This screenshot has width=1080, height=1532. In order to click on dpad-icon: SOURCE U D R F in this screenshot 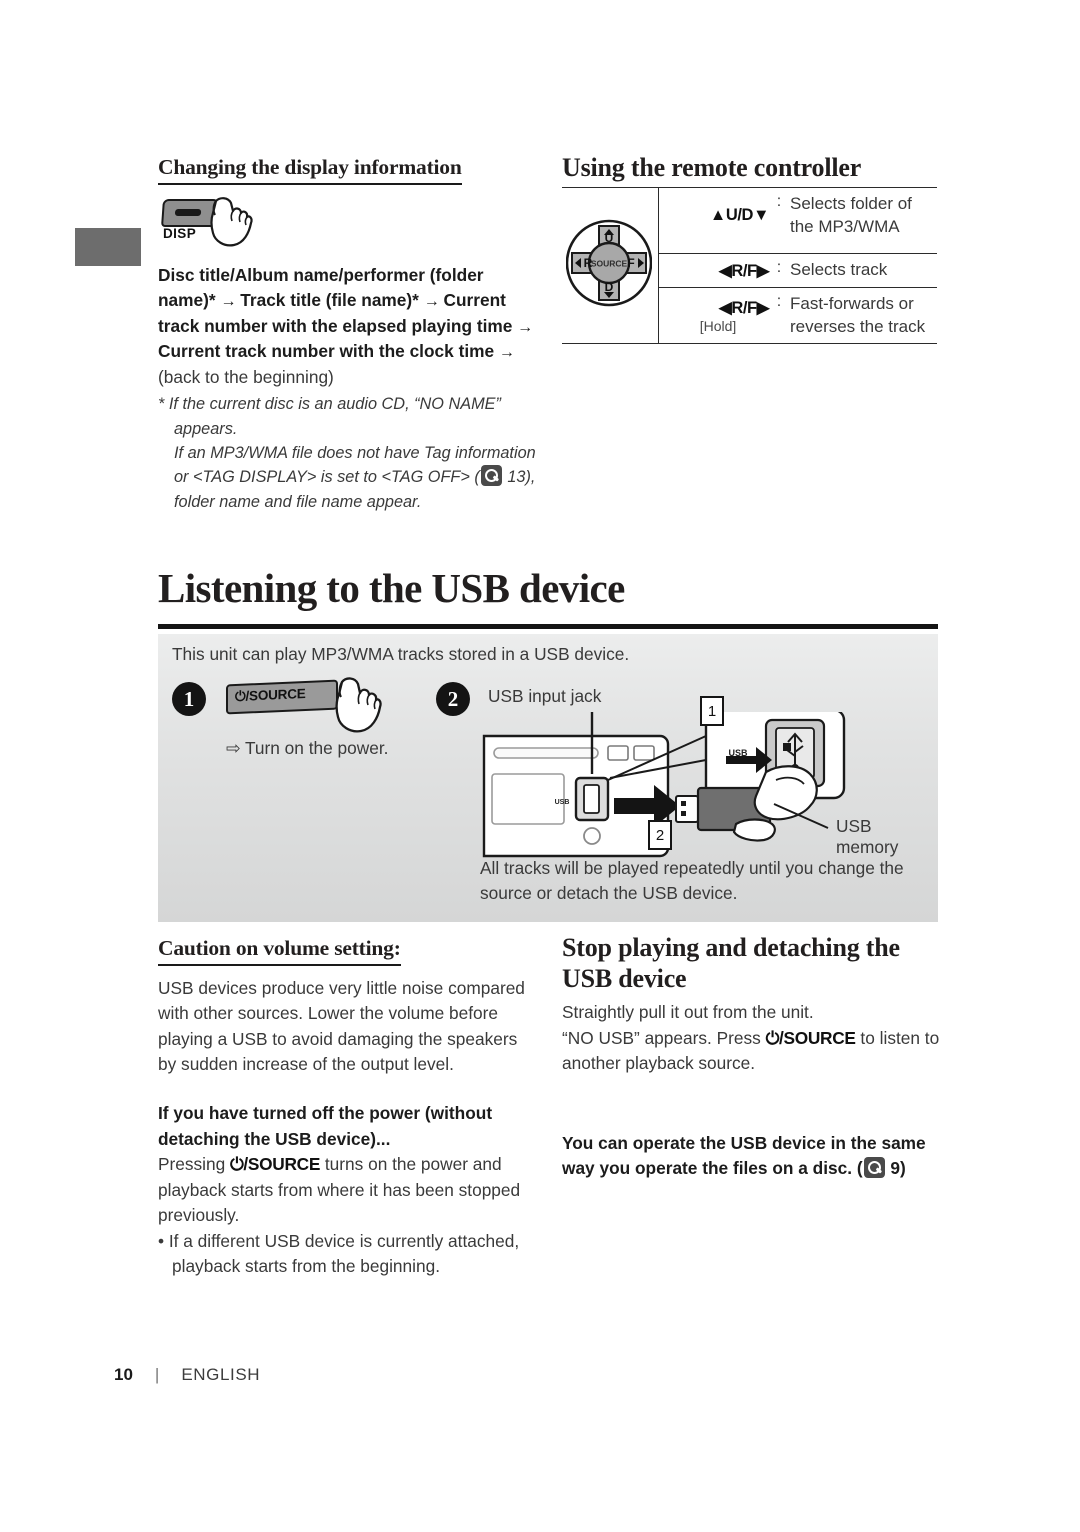, I will do `click(609, 263)`.